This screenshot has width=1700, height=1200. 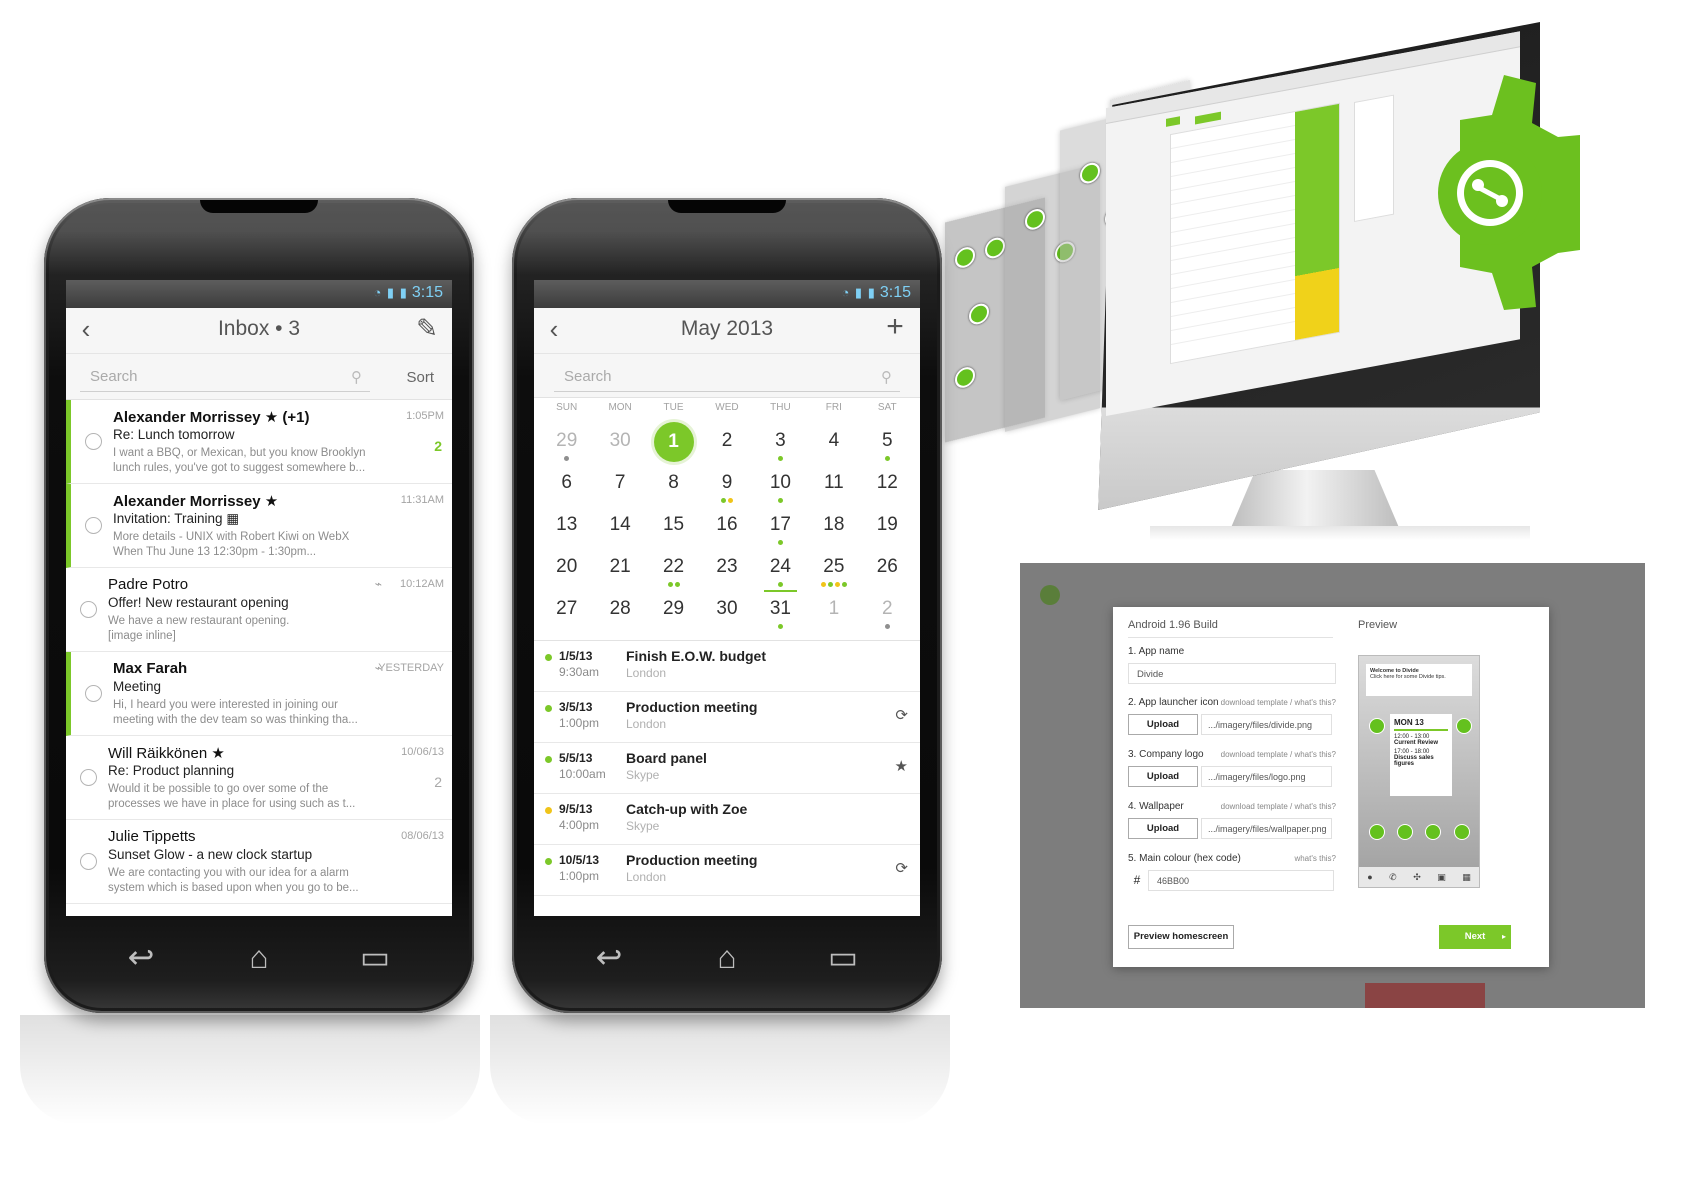 I want to click on next-button: Next, so click(x=1475, y=937).